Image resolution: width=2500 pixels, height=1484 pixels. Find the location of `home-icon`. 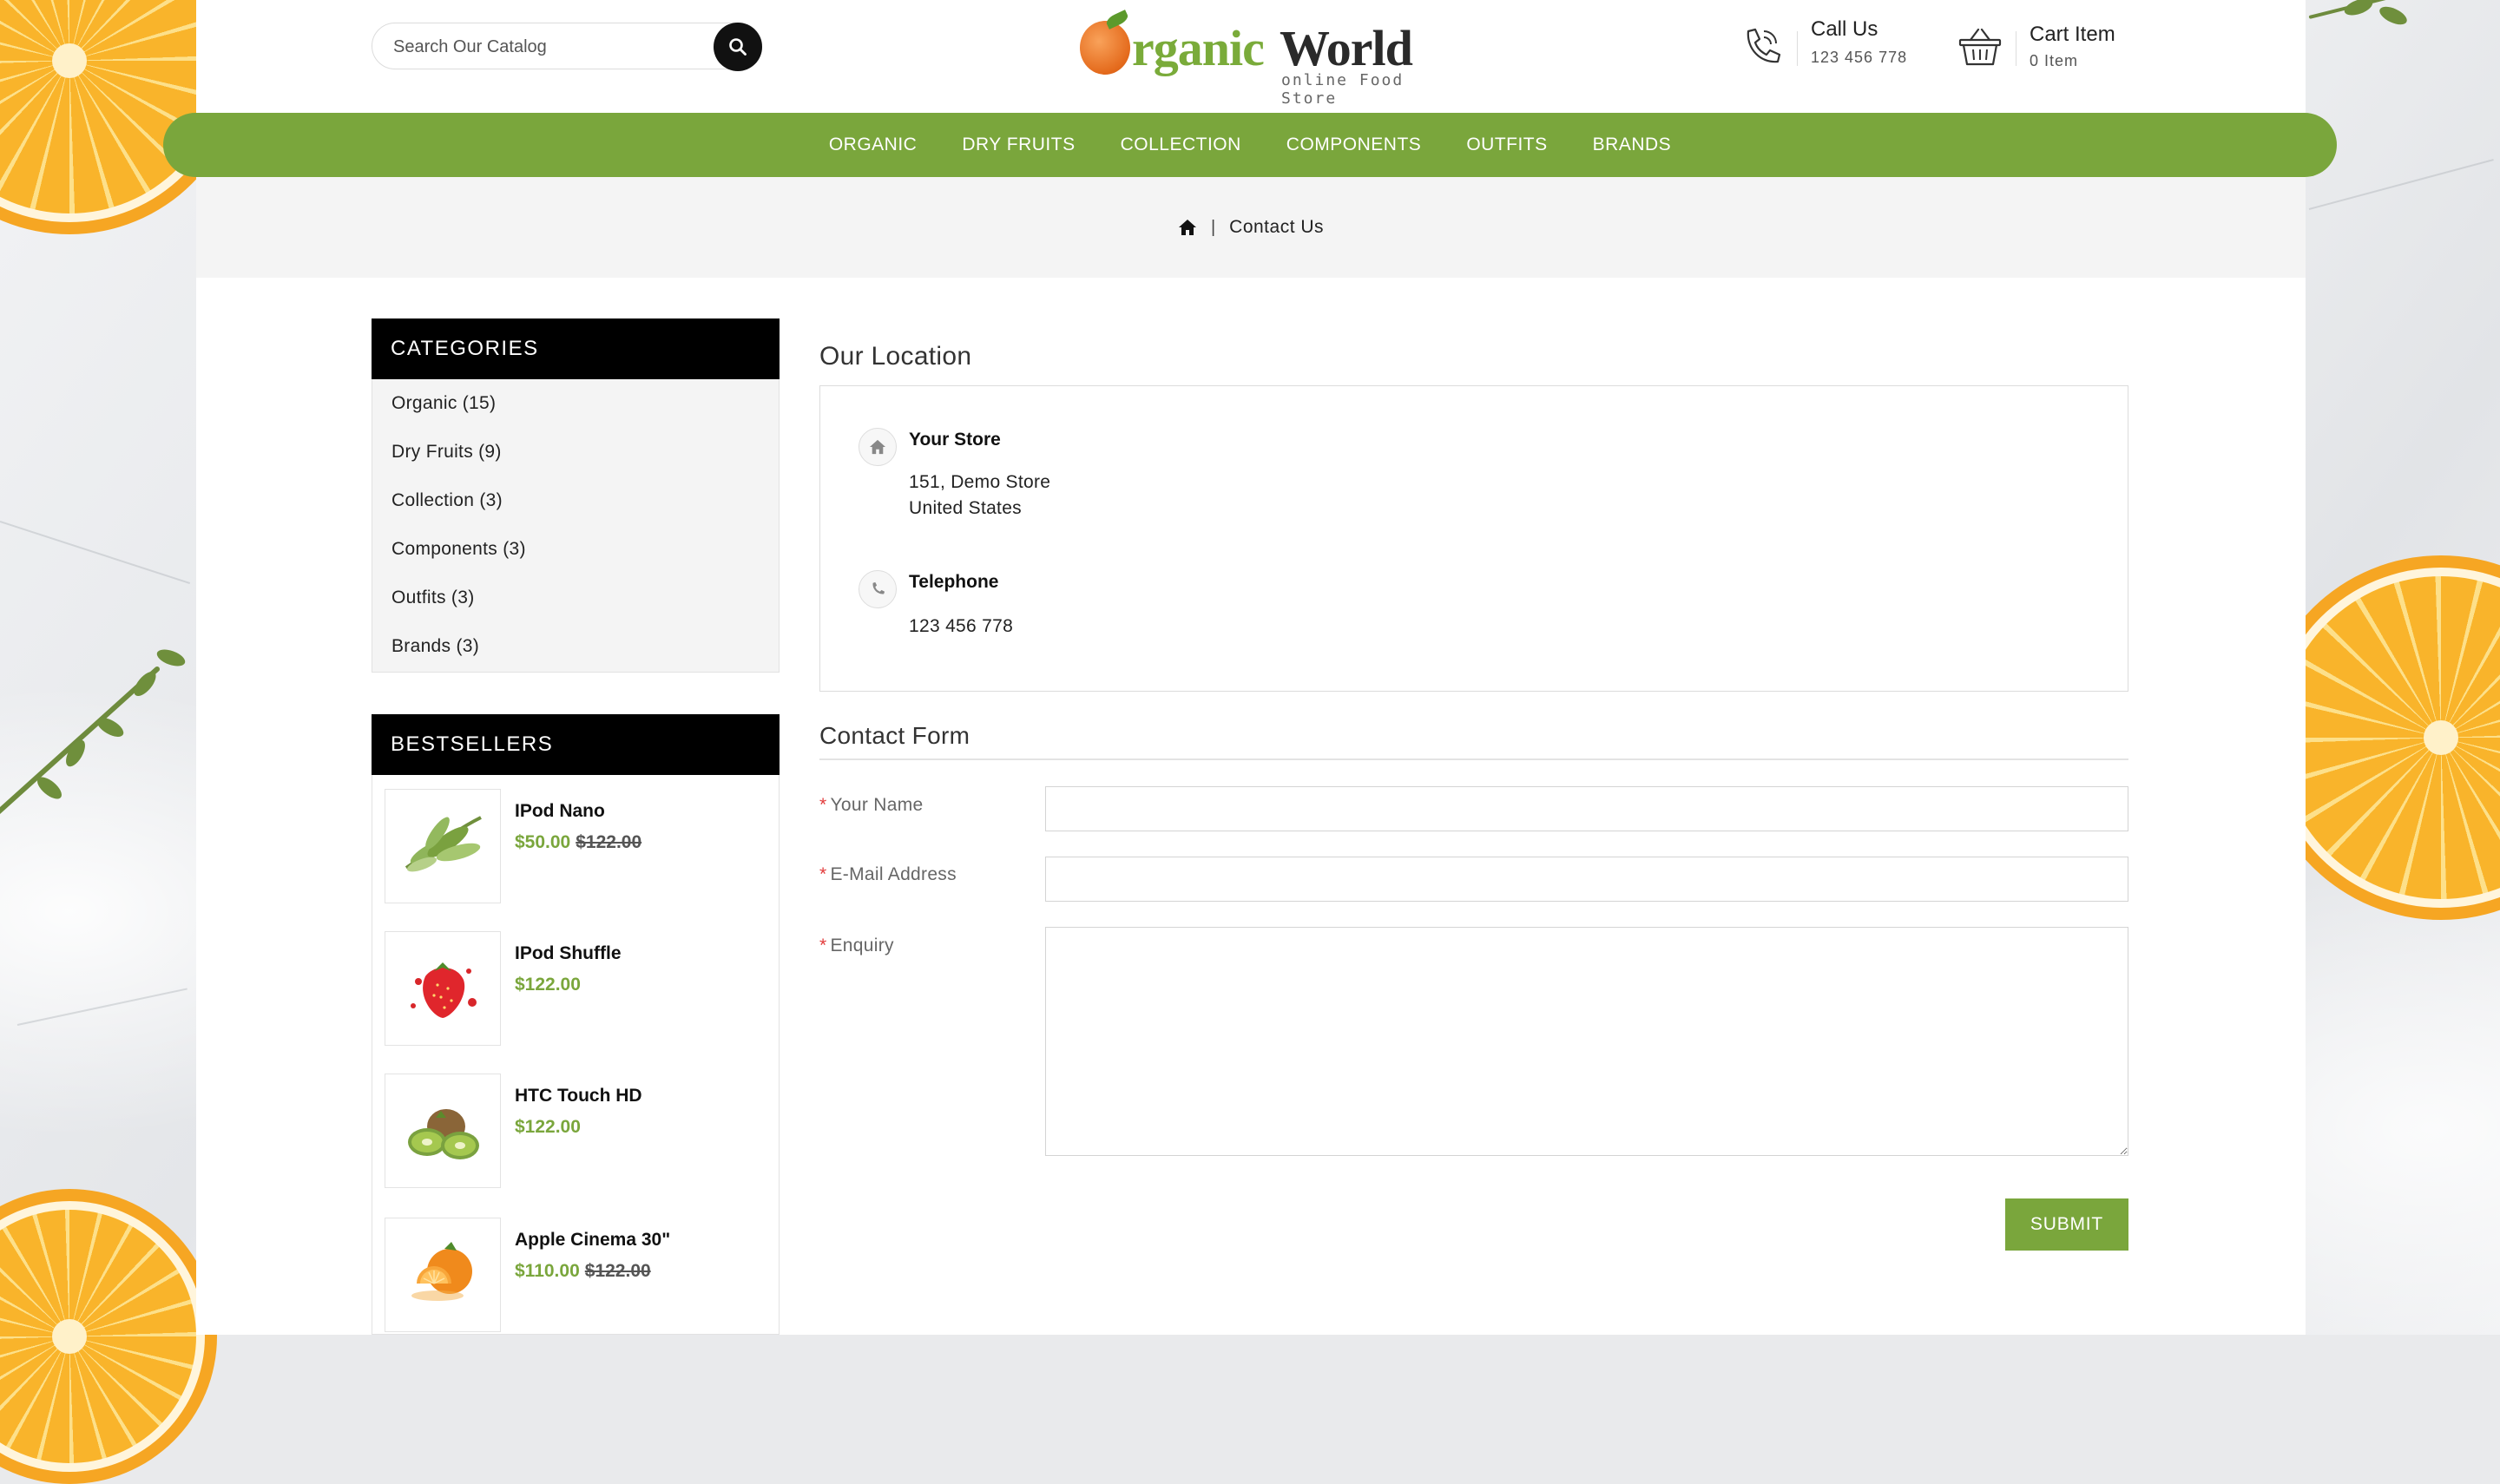

home-icon is located at coordinates (1187, 228).